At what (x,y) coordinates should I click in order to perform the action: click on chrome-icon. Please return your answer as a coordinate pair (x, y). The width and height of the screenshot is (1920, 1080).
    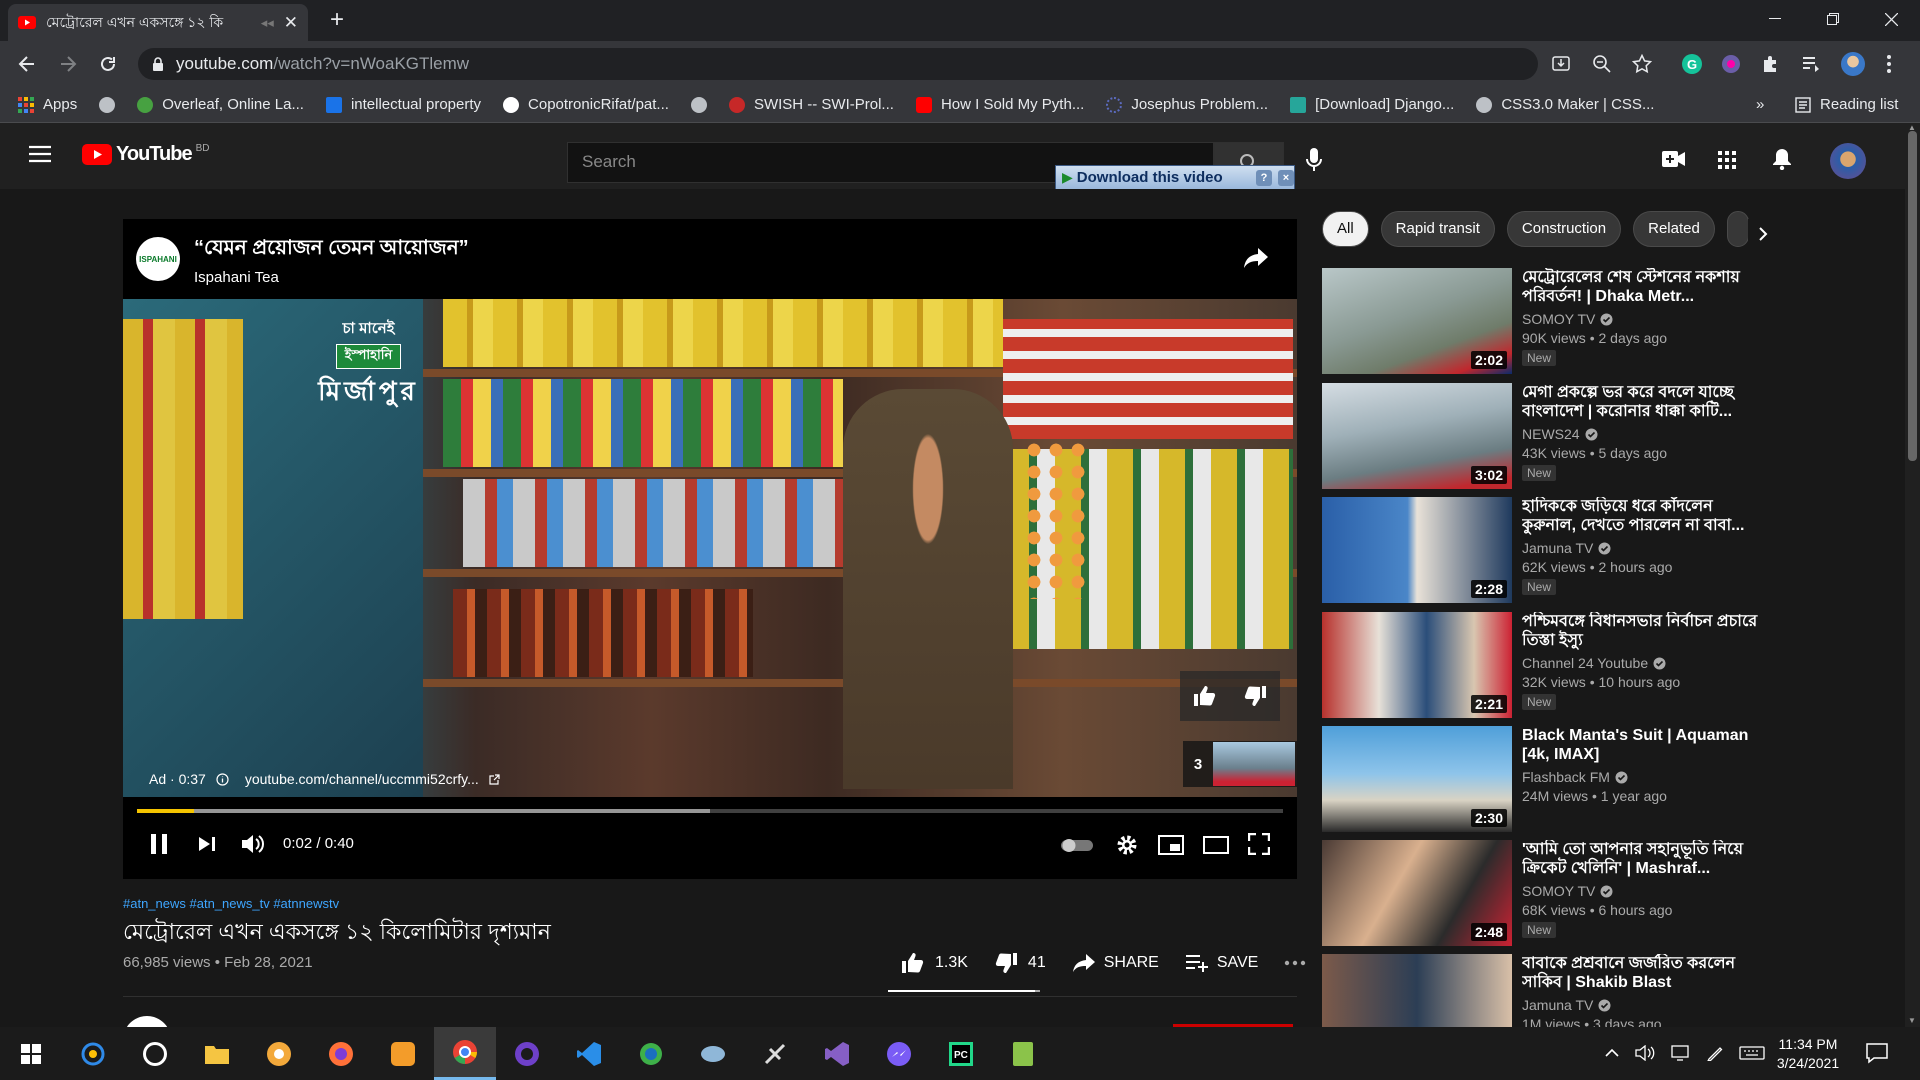
    Looking at the image, I should click on (465, 1053).